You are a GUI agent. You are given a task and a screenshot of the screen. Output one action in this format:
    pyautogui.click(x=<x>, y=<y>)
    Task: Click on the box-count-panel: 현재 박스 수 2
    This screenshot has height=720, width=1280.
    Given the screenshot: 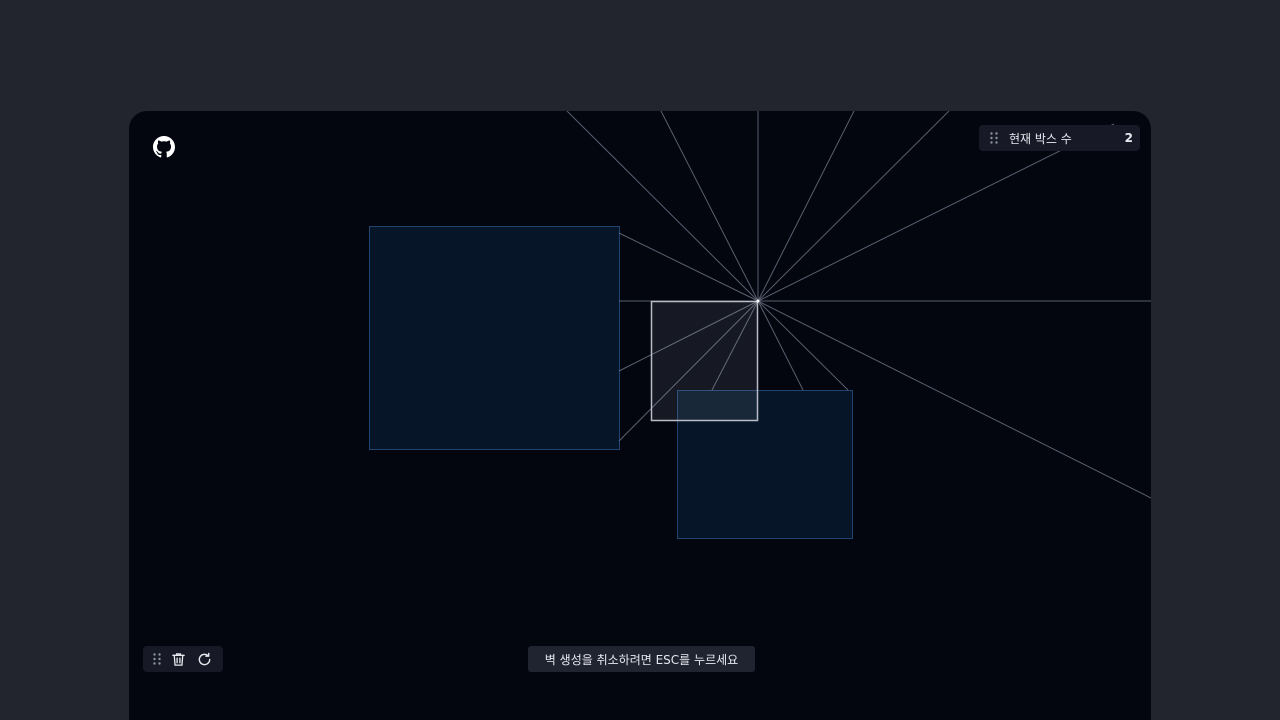 What is the action you would take?
    pyautogui.click(x=1059, y=138)
    